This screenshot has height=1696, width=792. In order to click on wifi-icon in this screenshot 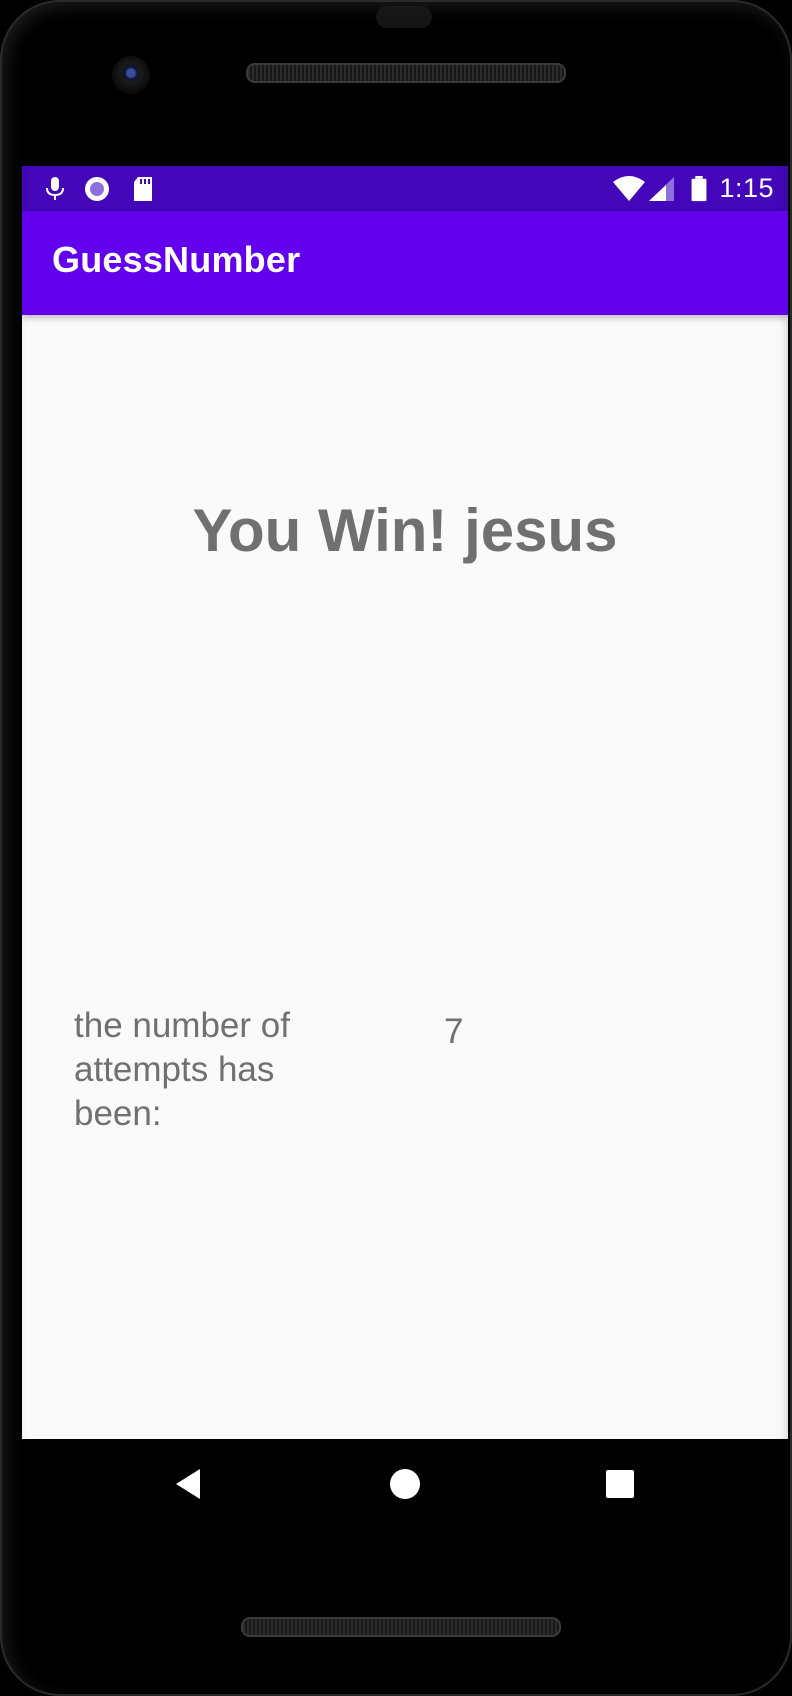, I will do `click(629, 188)`.